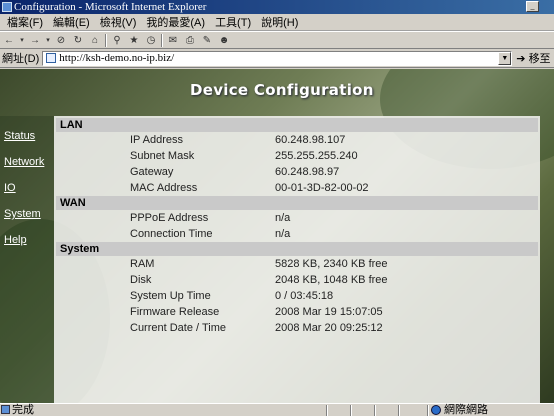  I want to click on status-bar: 完成 網際網路, so click(277, 409).